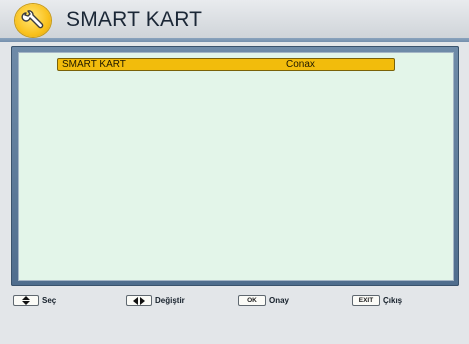 The height and width of the screenshot is (344, 469). I want to click on footer-exit: EXIT Çıkış, so click(377, 300).